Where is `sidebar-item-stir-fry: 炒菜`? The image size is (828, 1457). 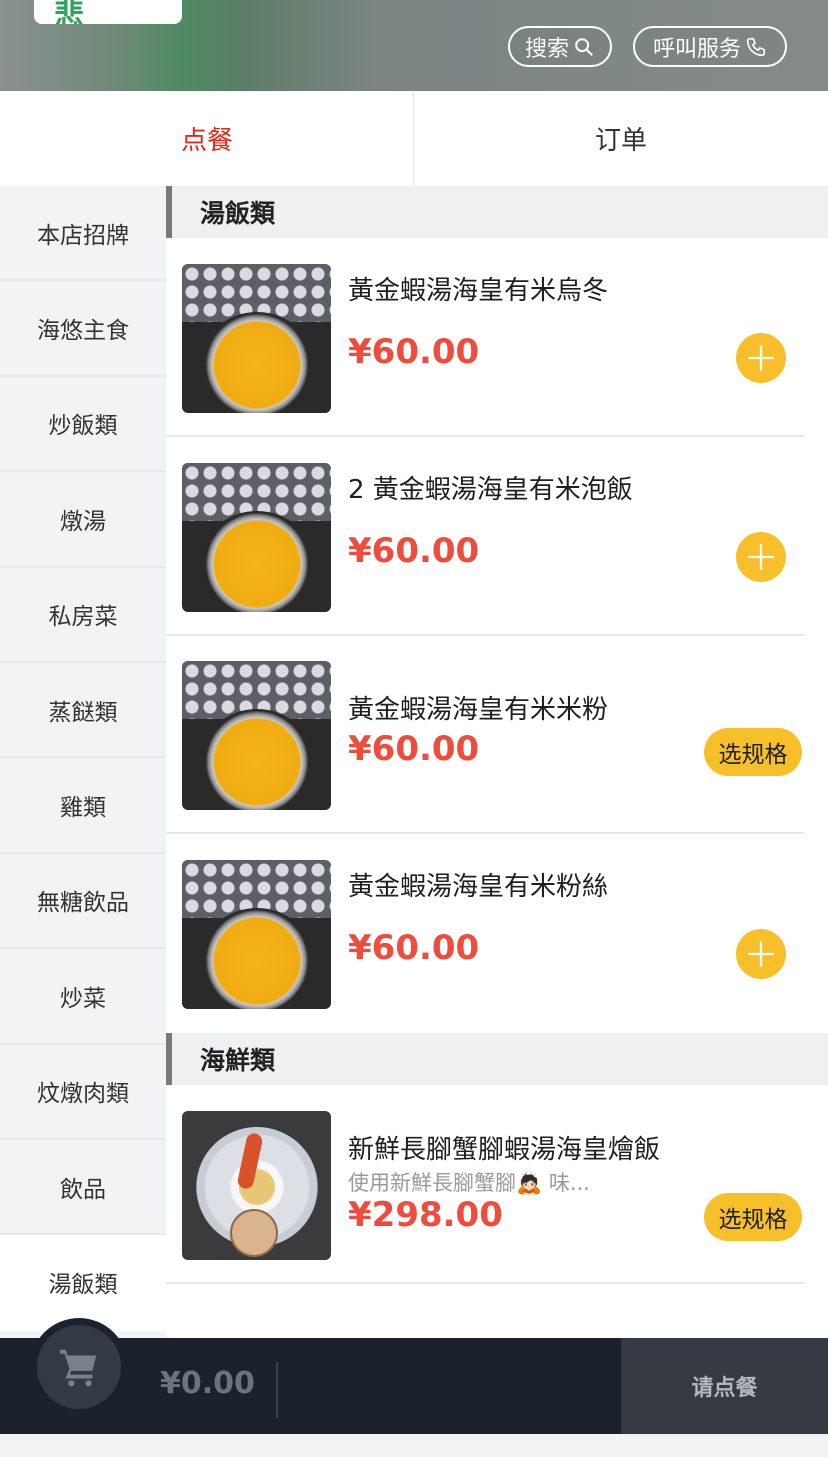
sidebar-item-stir-fry: 炒菜 is located at coordinates (83, 997).